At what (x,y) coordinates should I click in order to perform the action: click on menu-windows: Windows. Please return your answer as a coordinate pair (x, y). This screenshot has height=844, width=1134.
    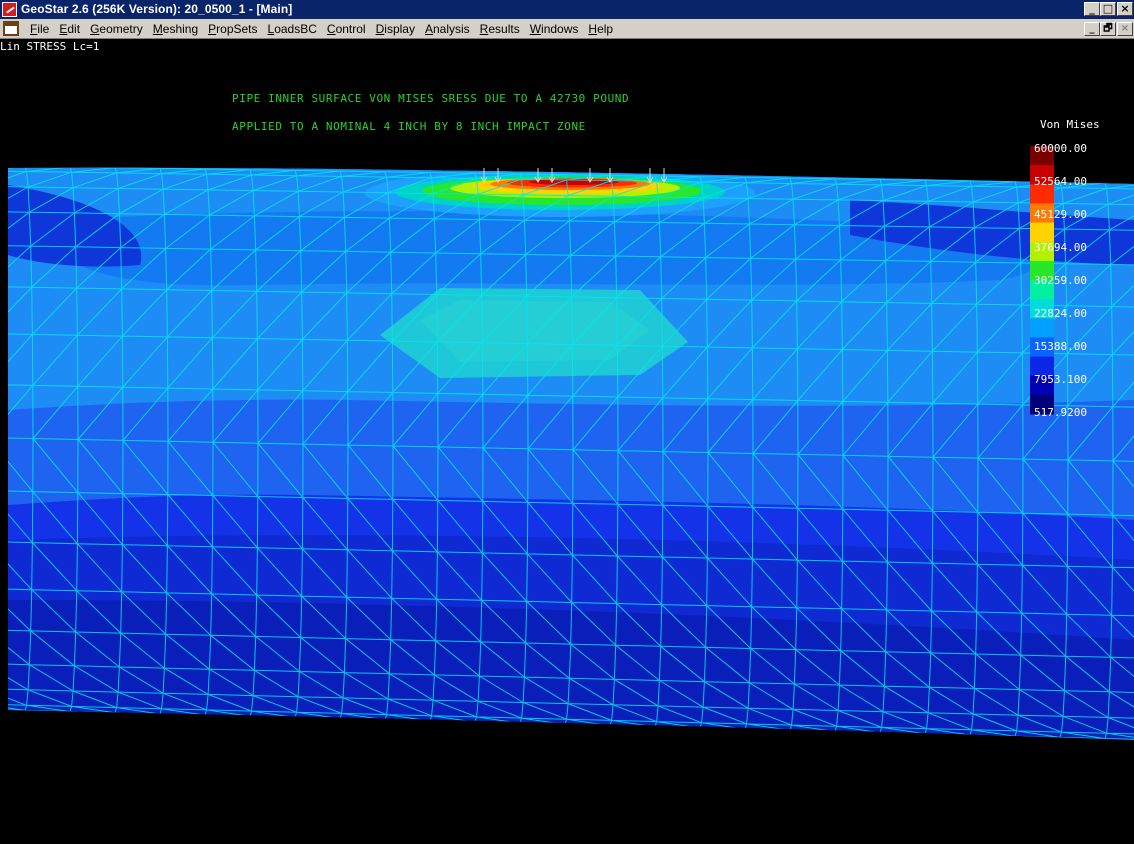
    Looking at the image, I should click on (554, 29).